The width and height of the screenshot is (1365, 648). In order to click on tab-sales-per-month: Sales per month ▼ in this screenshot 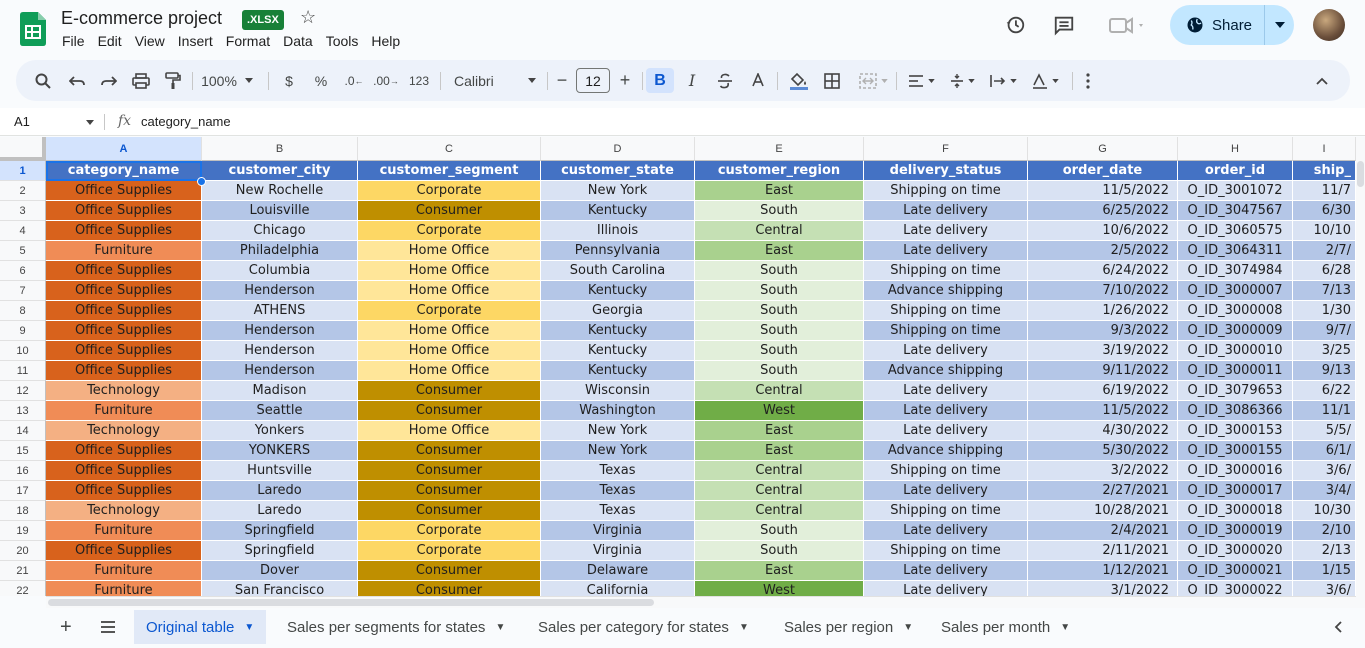, I will do `click(1005, 627)`.